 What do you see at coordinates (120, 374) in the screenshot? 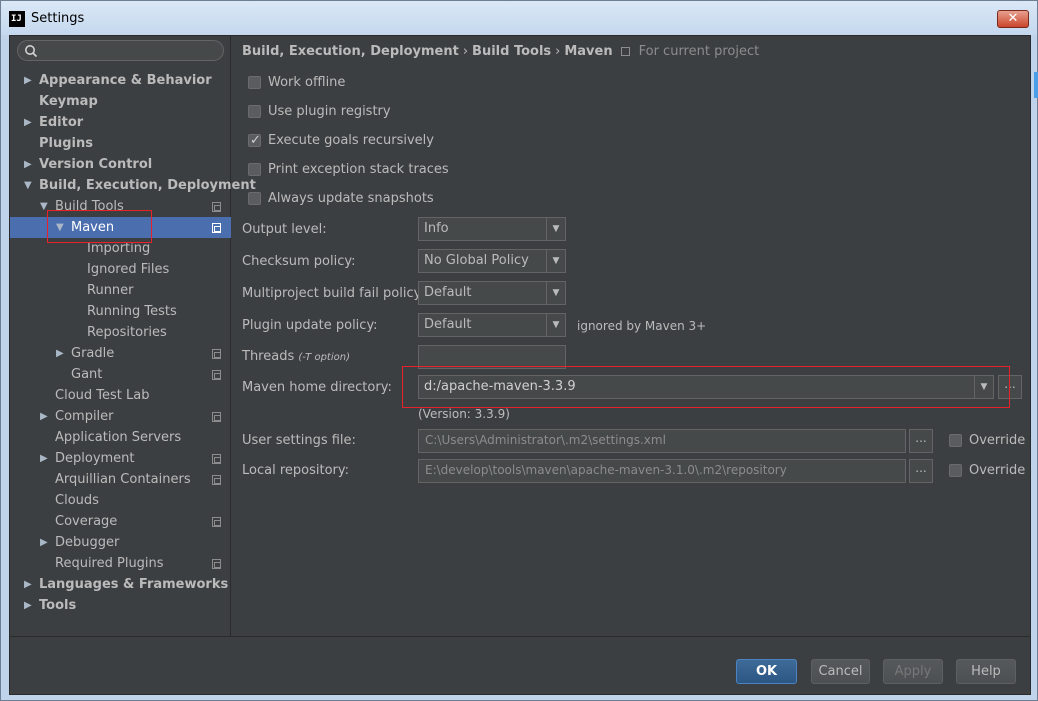
I see `tree-item: Gant` at bounding box center [120, 374].